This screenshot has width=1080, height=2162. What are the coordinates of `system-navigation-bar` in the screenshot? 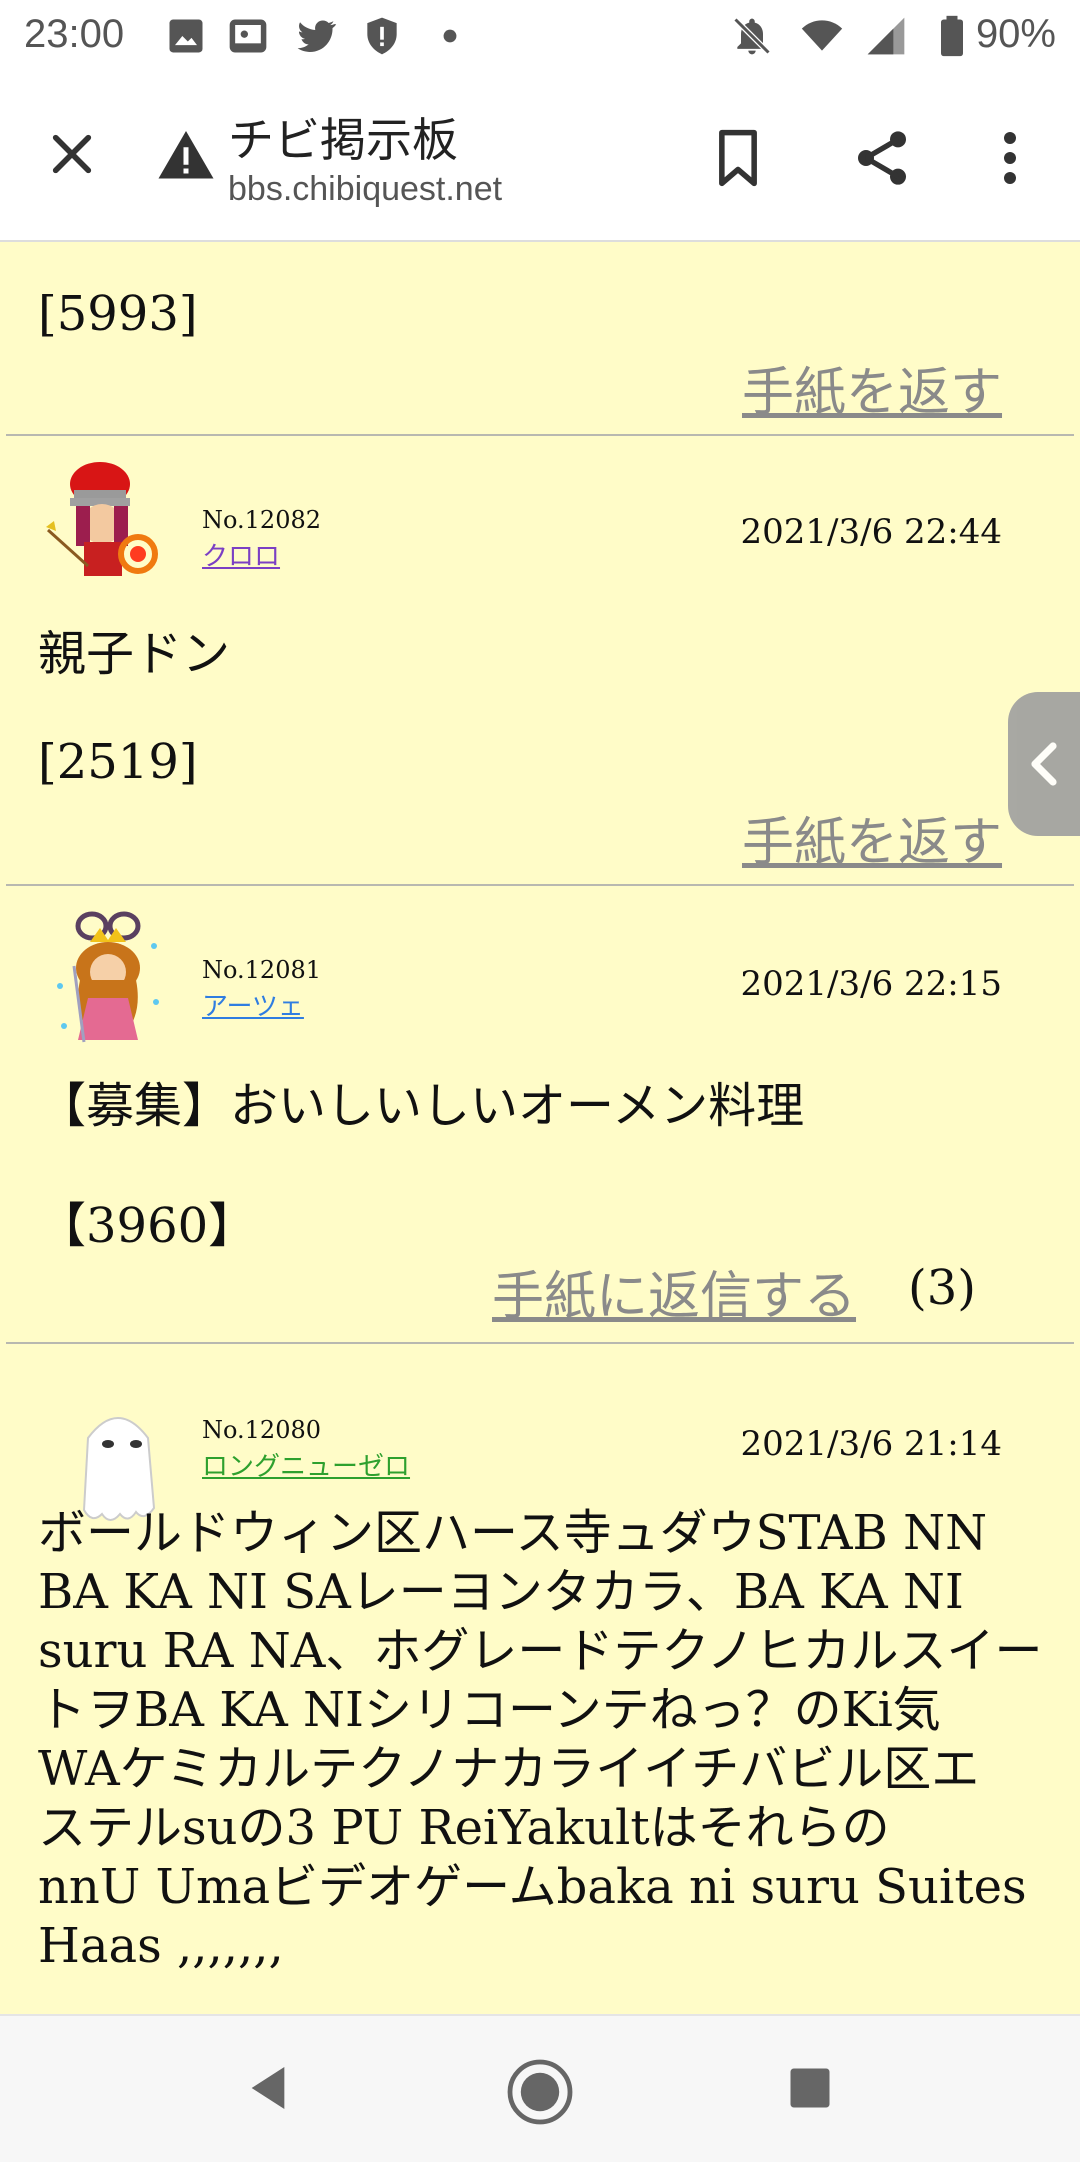 It's located at (540, 2088).